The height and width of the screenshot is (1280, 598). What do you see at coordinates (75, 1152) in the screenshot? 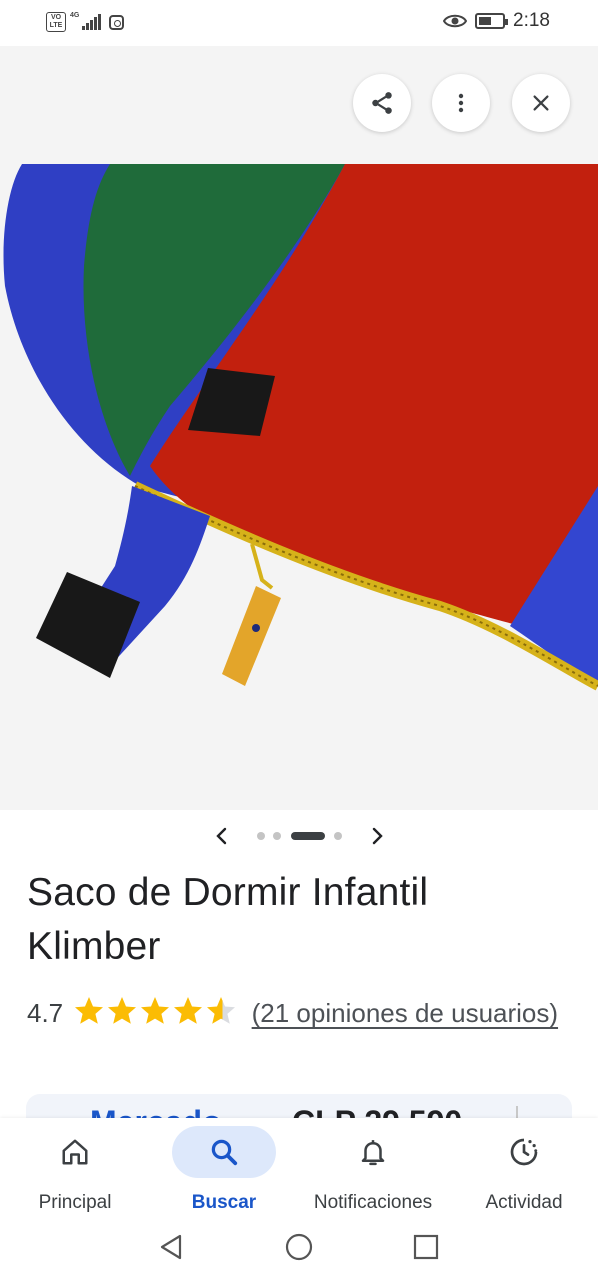
I see `home-icon` at bounding box center [75, 1152].